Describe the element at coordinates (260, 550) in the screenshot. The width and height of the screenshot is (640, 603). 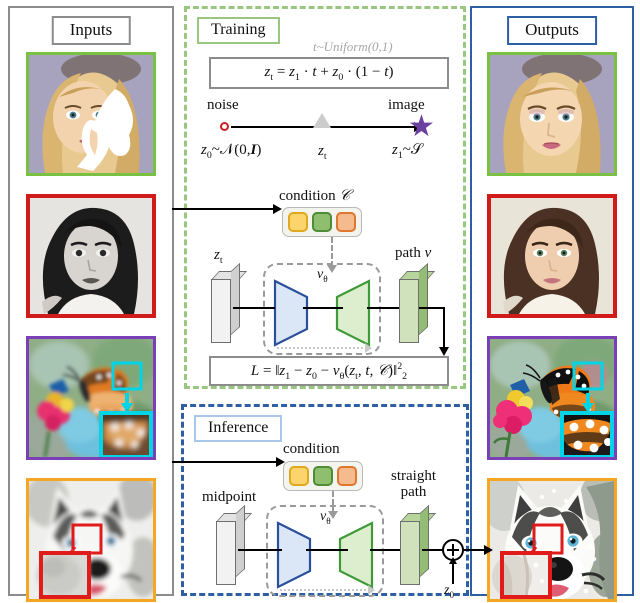
I see `inference-conn-input-to-encoder` at that location.